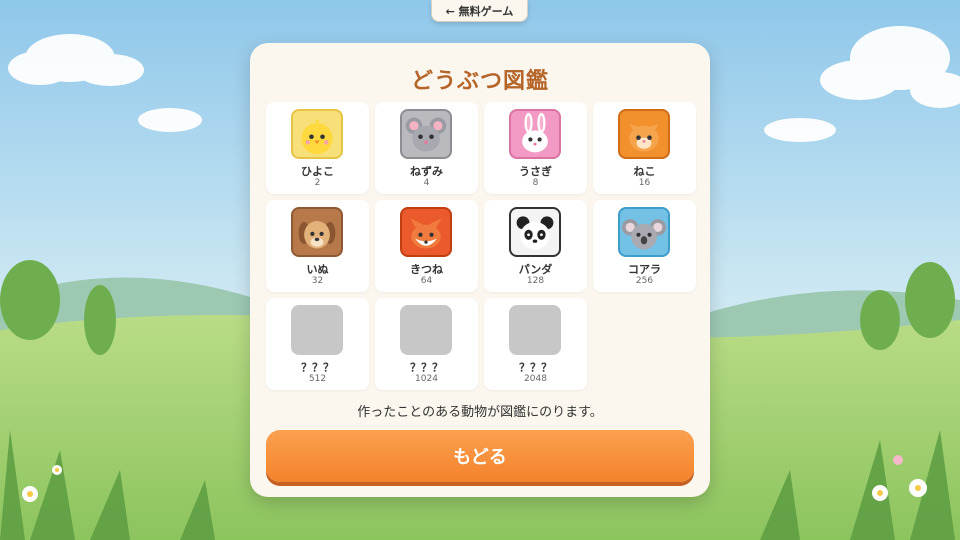  Describe the element at coordinates (535, 281) in the screenshot. I see `animal-value: 128` at that location.